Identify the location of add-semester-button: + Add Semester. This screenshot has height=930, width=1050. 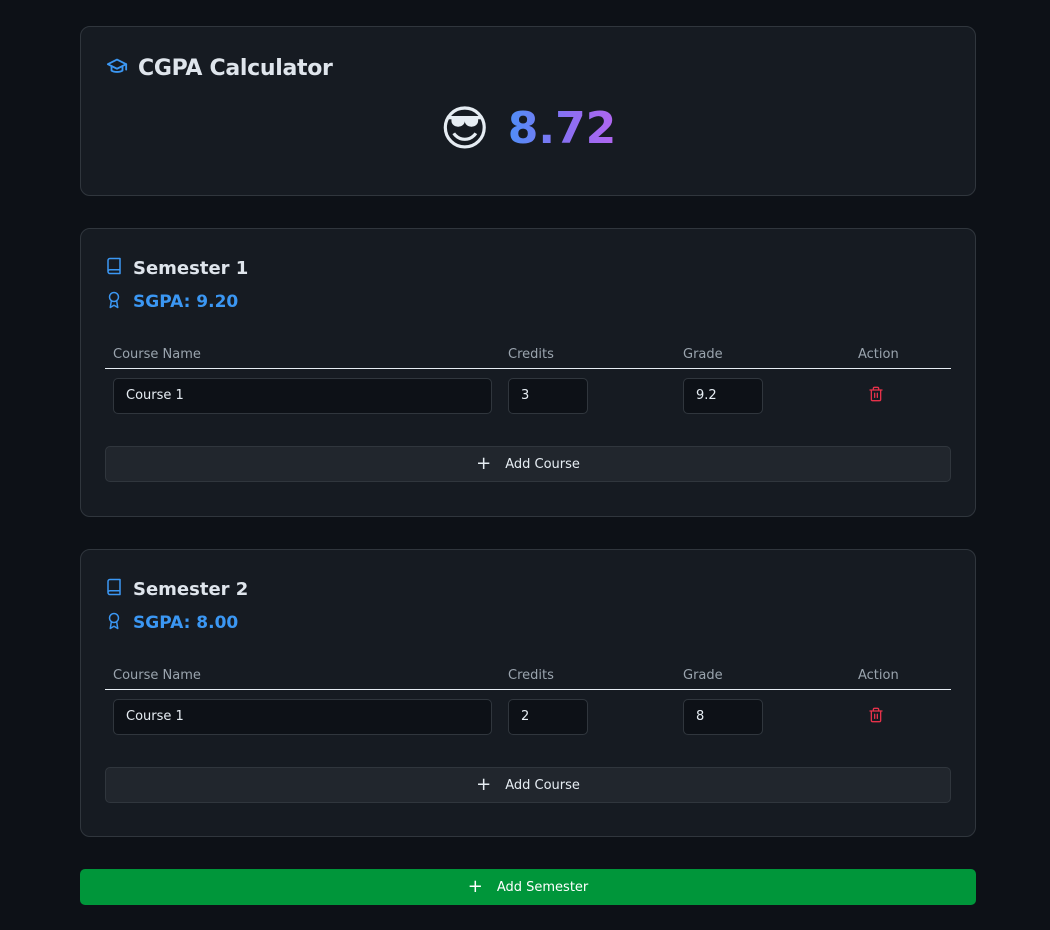
(528, 887).